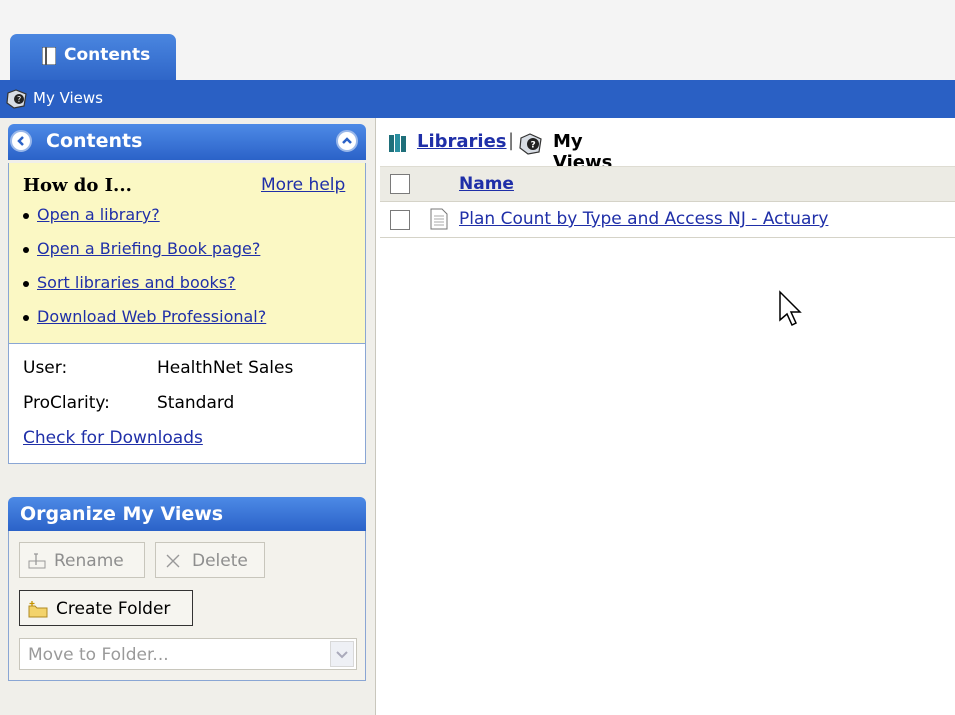  What do you see at coordinates (399, 143) in the screenshot?
I see `libraries-icon` at bounding box center [399, 143].